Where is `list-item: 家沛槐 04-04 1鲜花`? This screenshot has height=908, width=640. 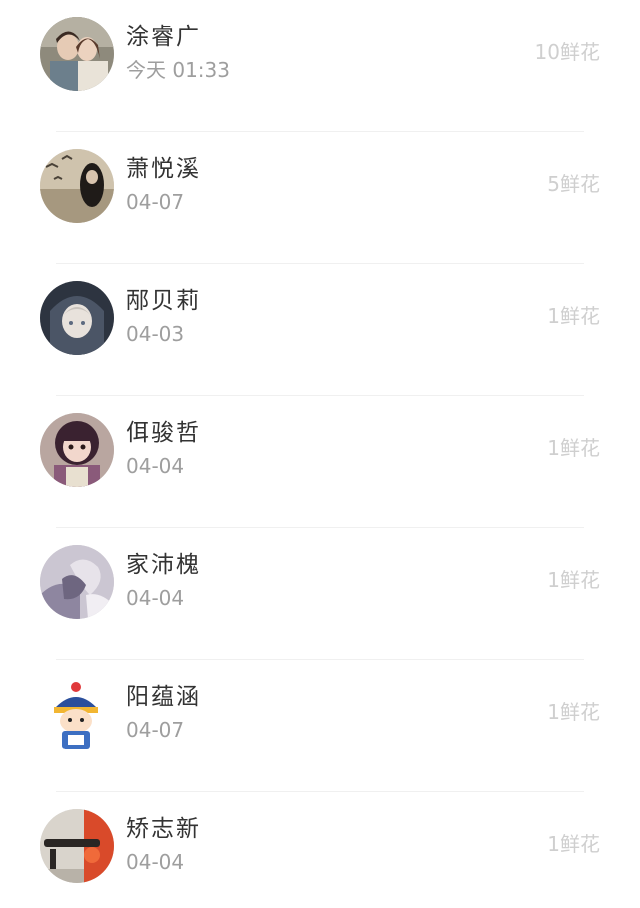 list-item: 家沛槐 04-04 1鲜花 is located at coordinates (320, 594).